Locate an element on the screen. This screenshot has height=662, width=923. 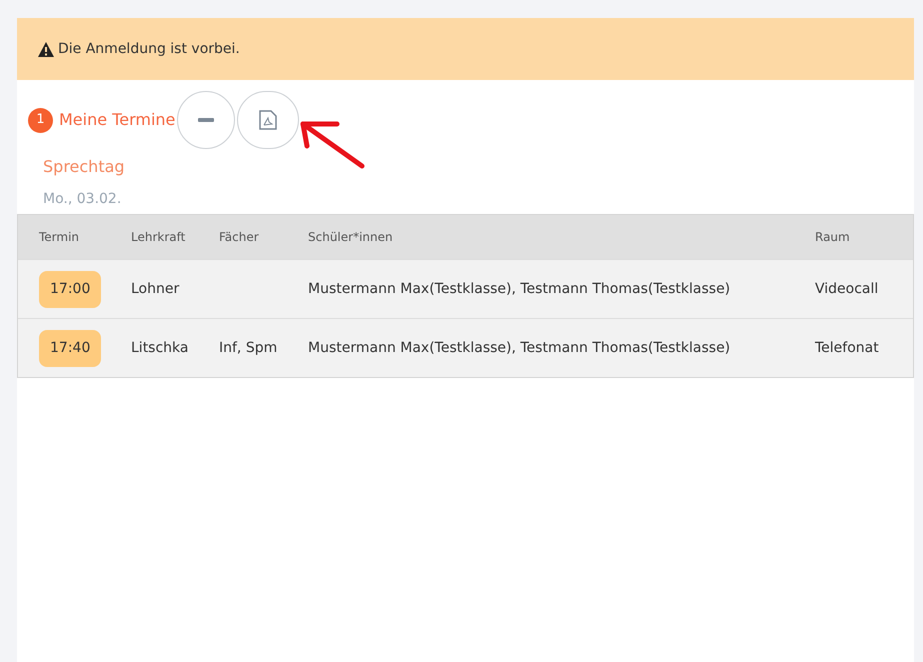
column-header: Termin is located at coordinates (59, 237).